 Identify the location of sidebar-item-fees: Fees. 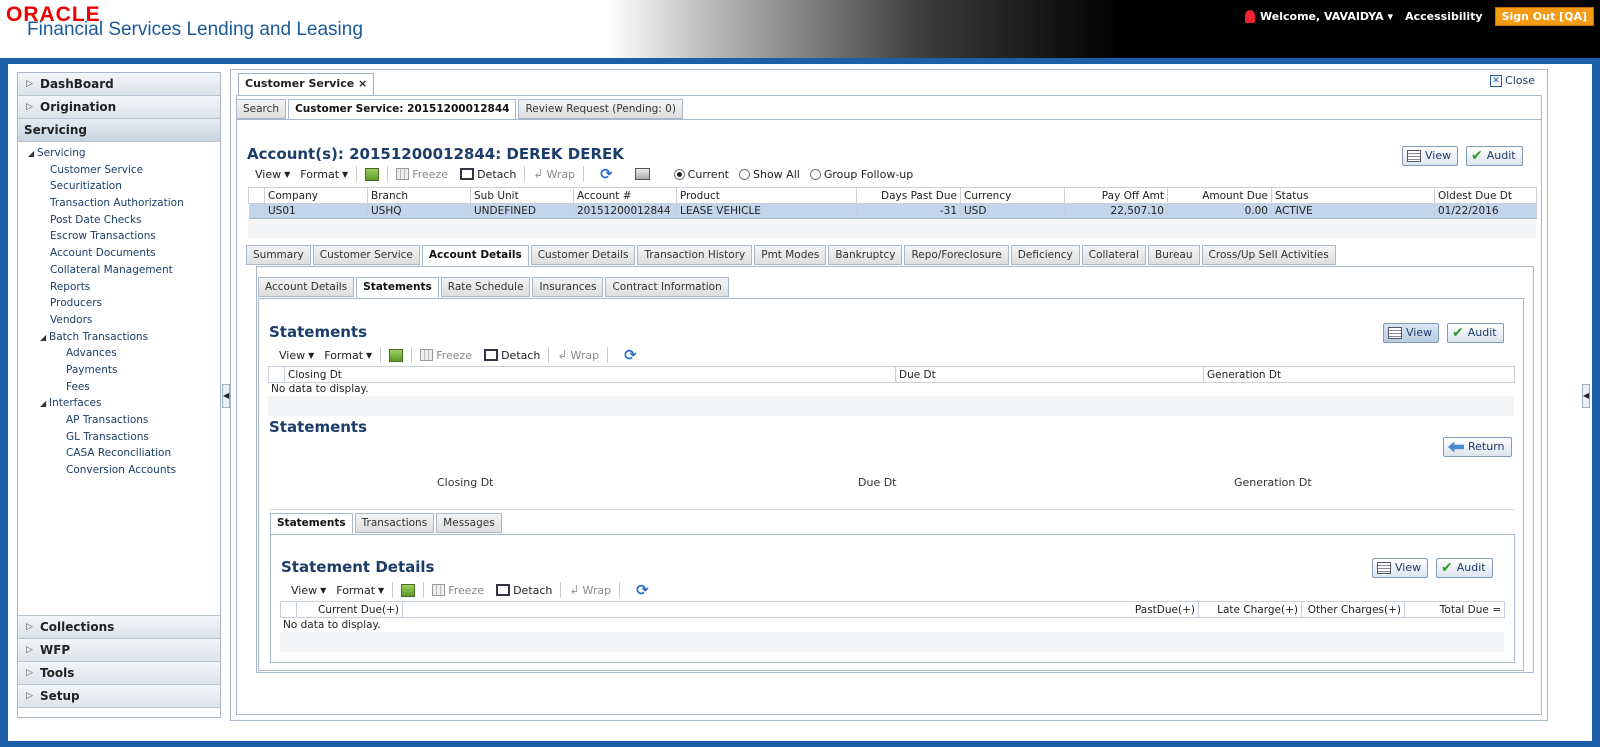
(119, 387).